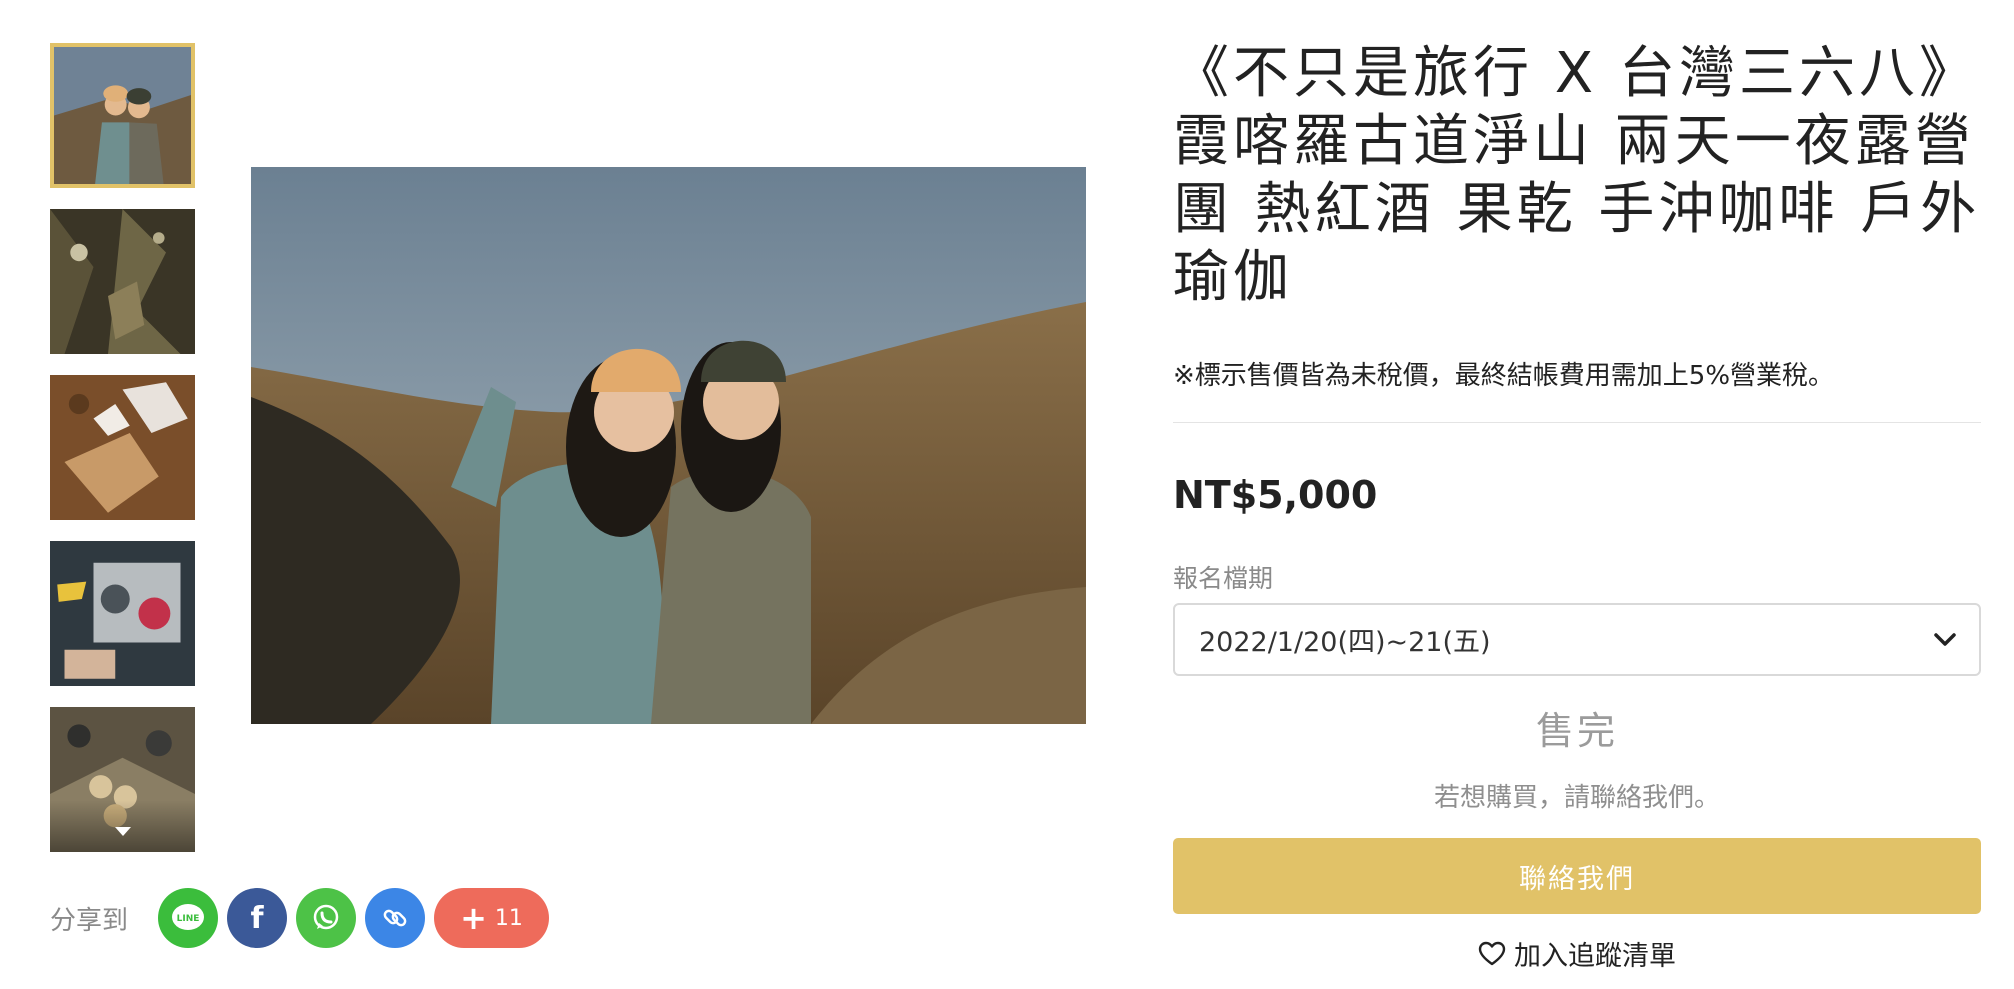 Image resolution: width=2014 pixels, height=989 pixels. I want to click on product-price: NT$5,000, so click(1275, 495).